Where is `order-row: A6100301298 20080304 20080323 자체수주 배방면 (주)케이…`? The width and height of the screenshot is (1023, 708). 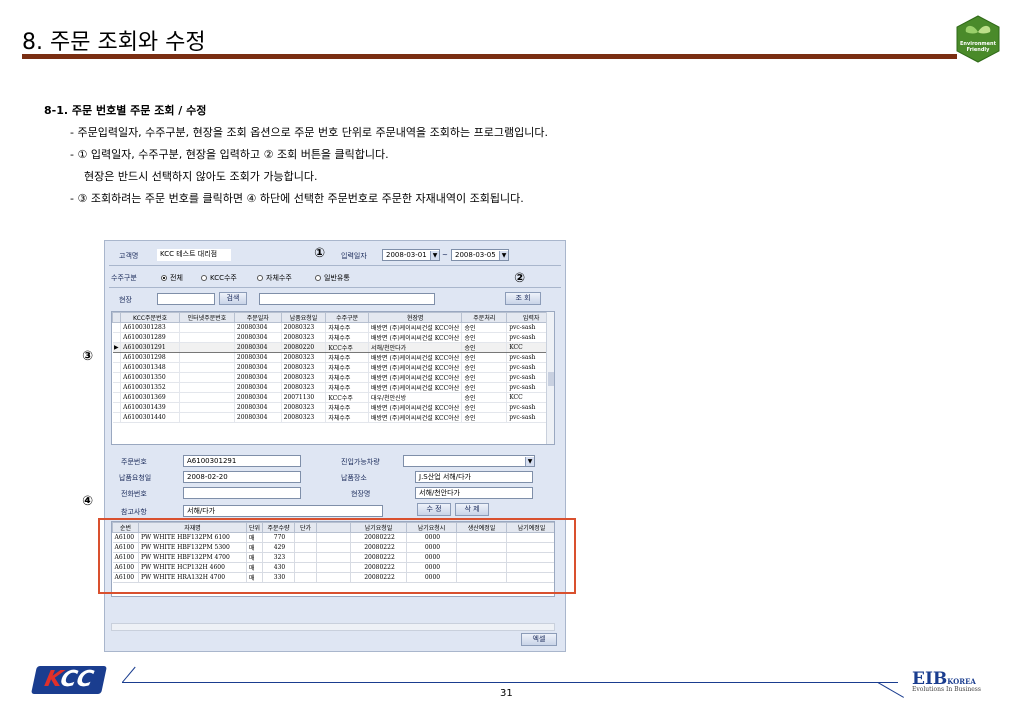 order-row: A6100301298 20080304 20080323 자체수주 배방면 (주)케이… is located at coordinates (333, 357).